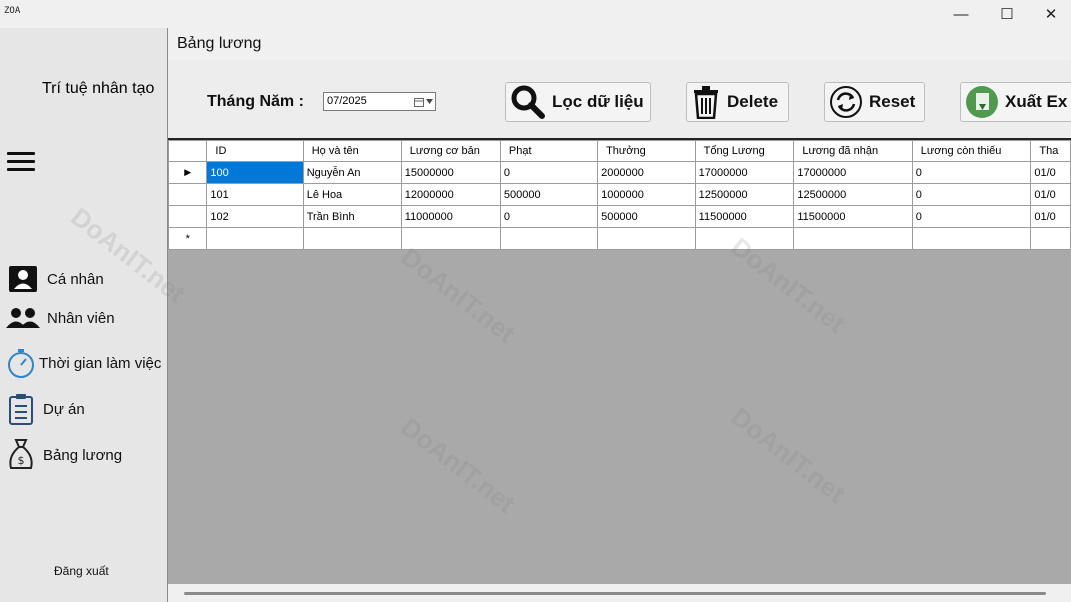 This screenshot has height=602, width=1071. What do you see at coordinates (615, 593) in the screenshot?
I see `scrollbar-thumb` at bounding box center [615, 593].